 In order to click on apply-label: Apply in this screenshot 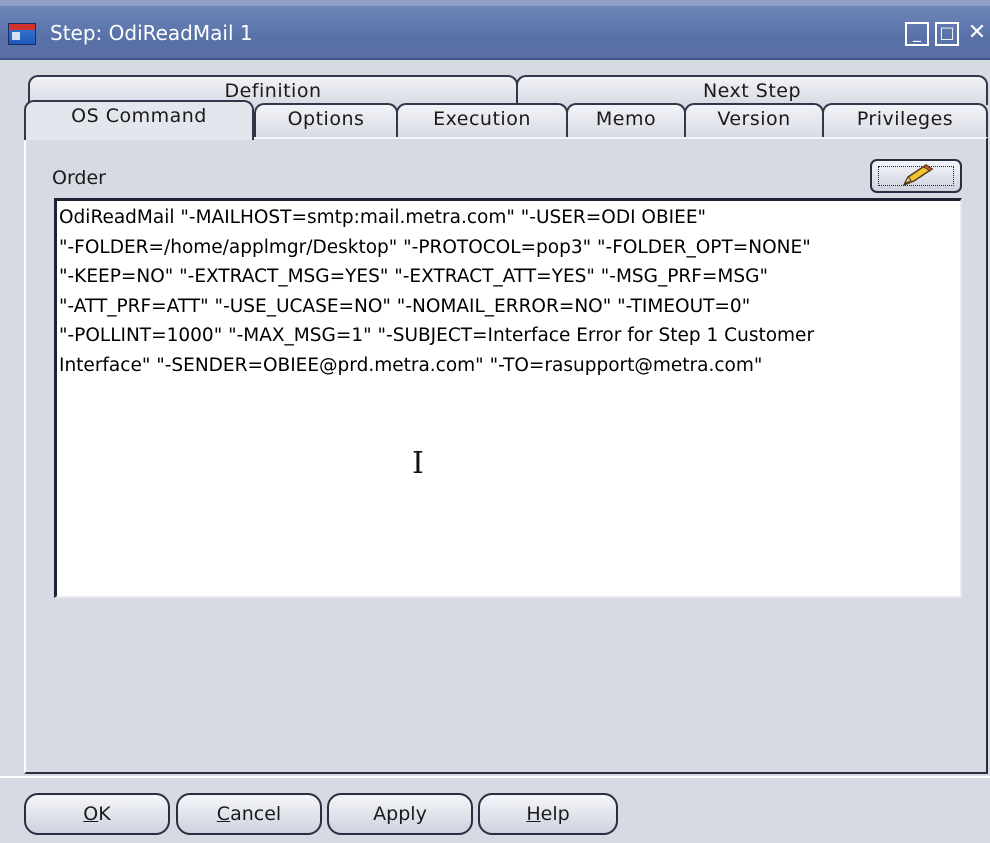, I will do `click(400, 814)`.